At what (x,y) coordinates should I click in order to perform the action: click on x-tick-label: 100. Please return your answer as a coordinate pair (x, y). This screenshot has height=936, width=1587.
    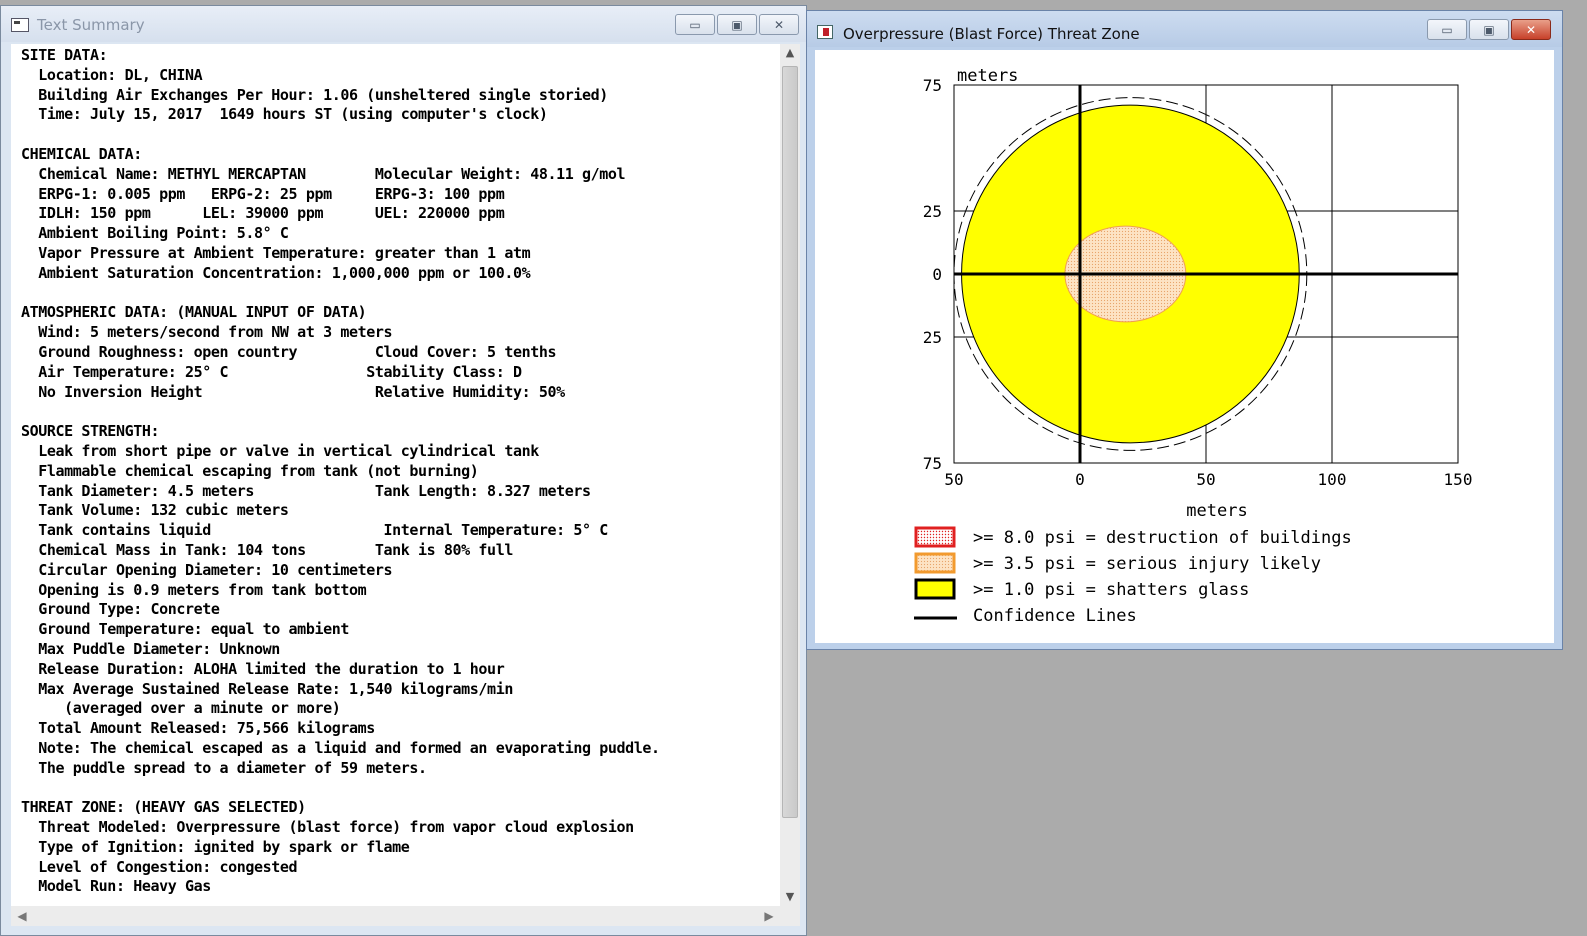
    Looking at the image, I should click on (1332, 479).